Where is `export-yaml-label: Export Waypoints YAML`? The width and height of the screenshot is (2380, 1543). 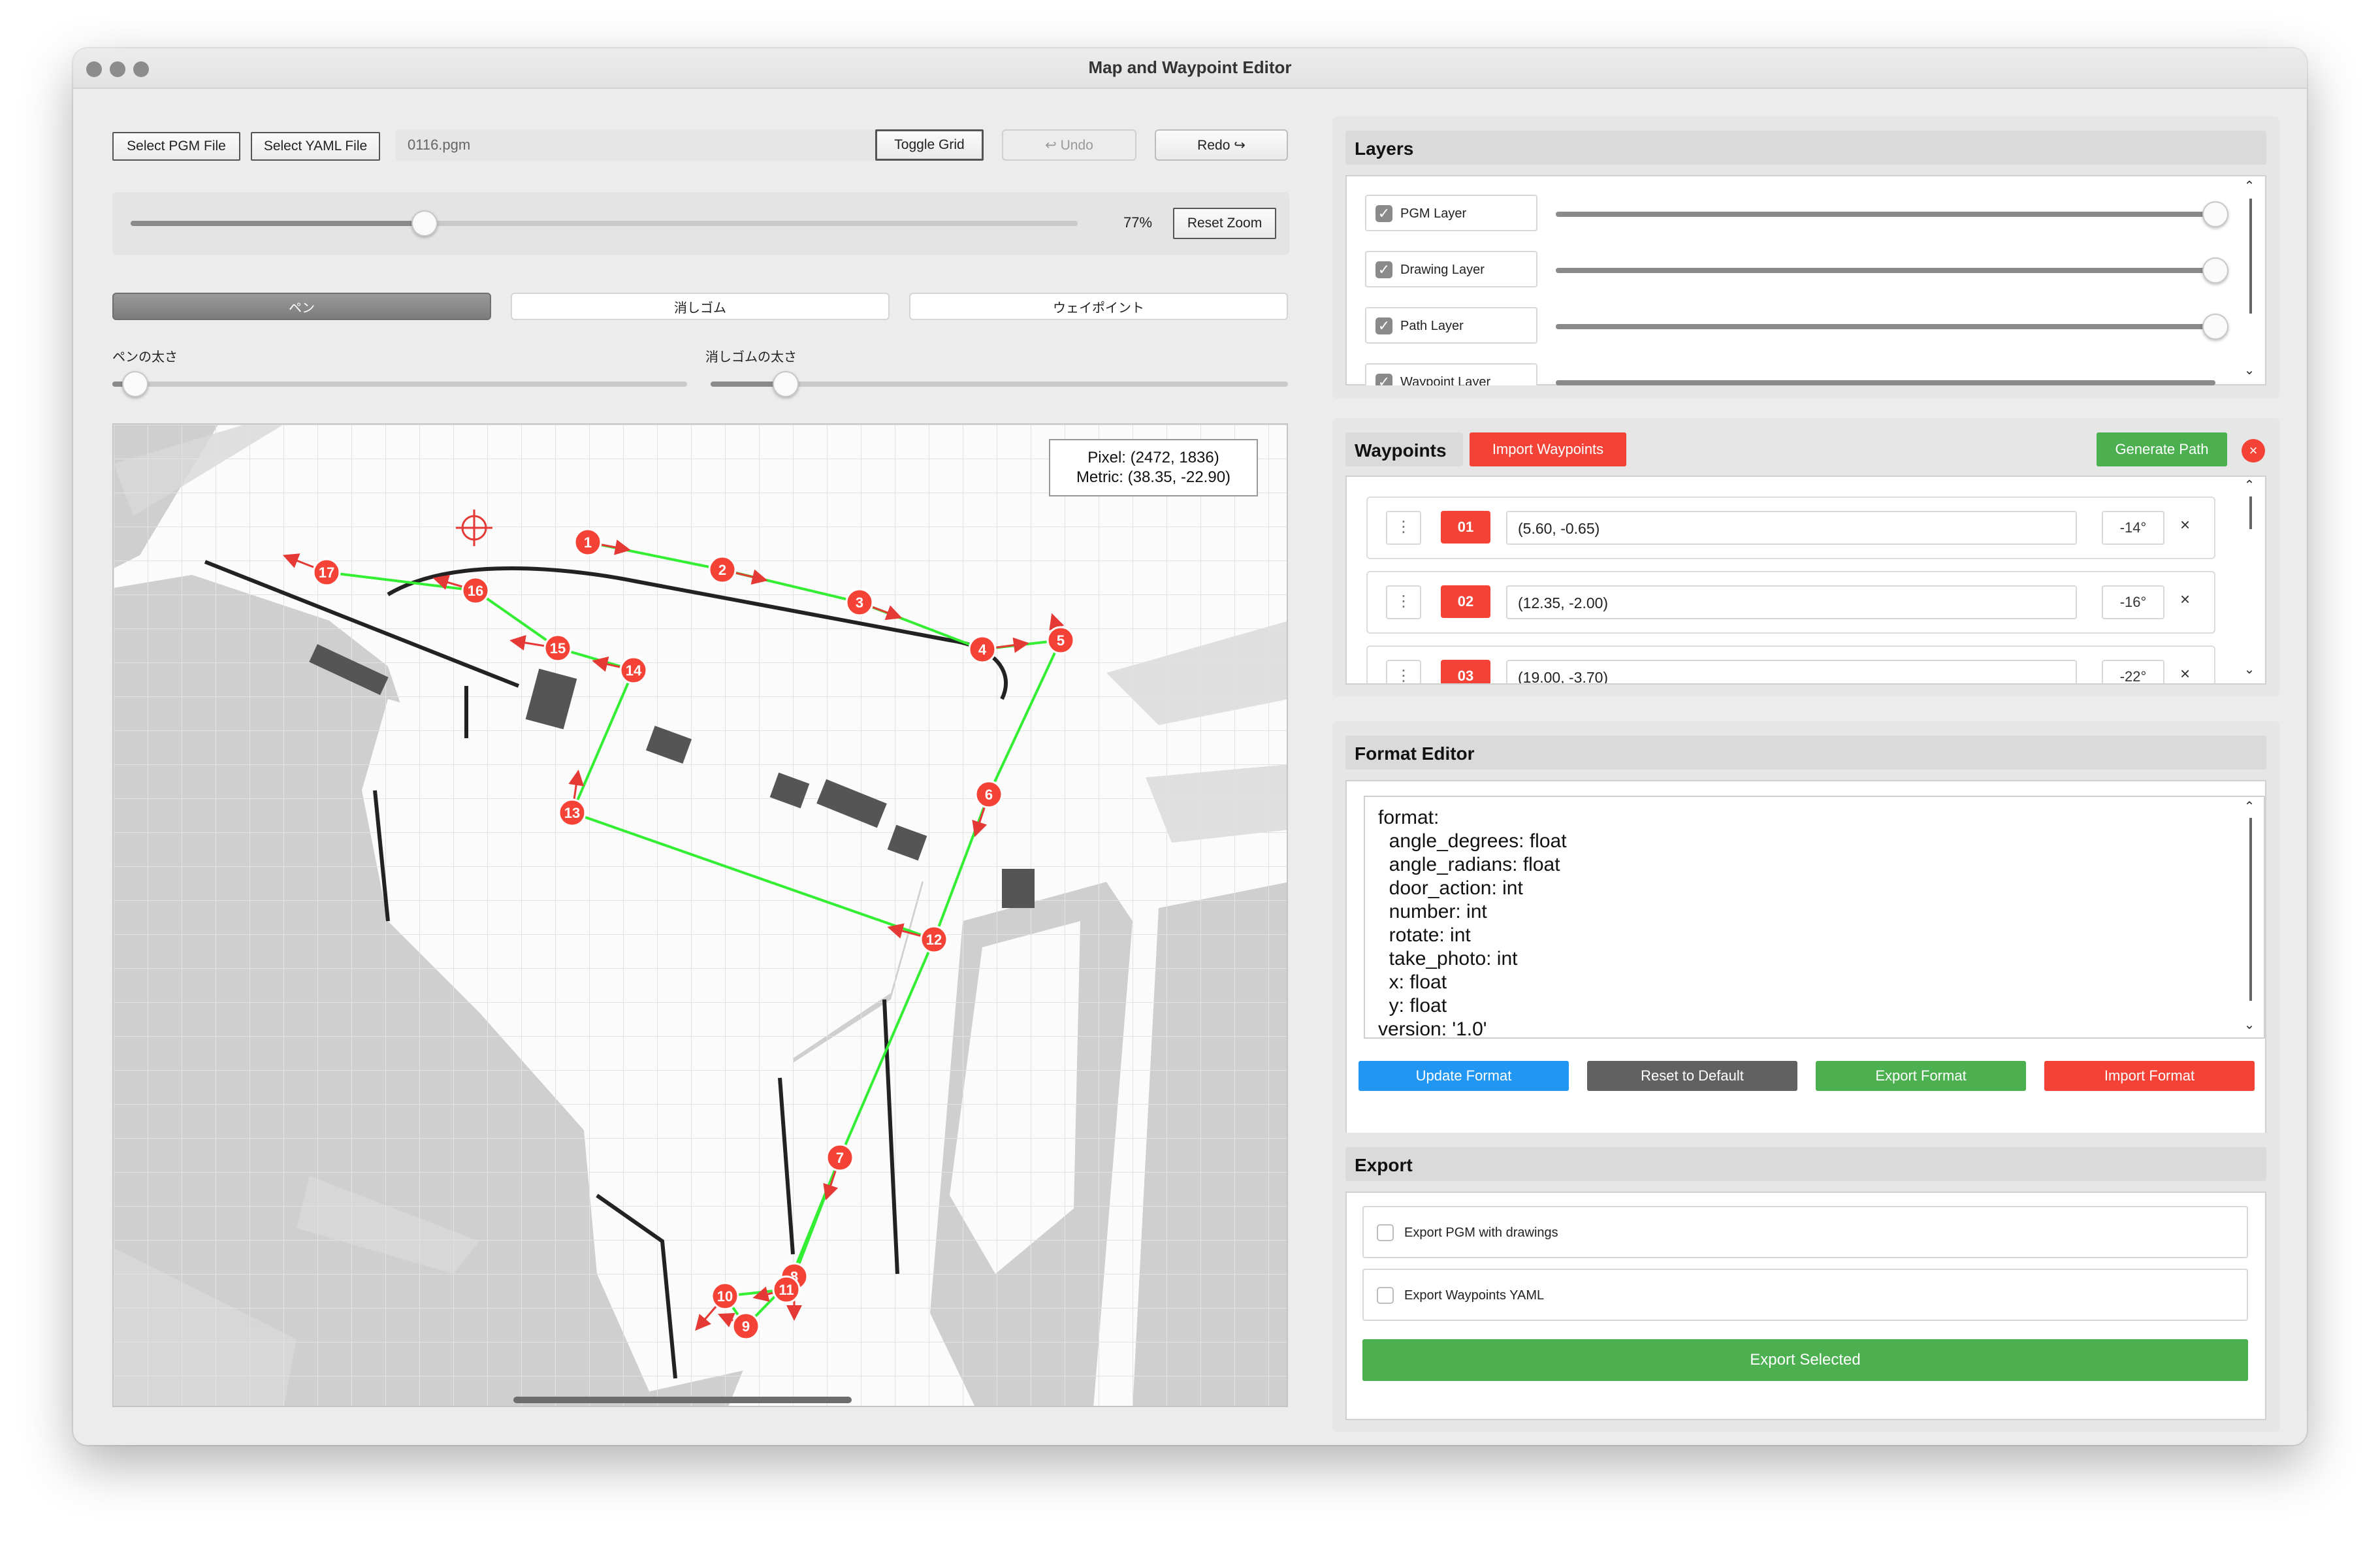
export-yaml-label: Export Waypoints YAML is located at coordinates (1474, 1295).